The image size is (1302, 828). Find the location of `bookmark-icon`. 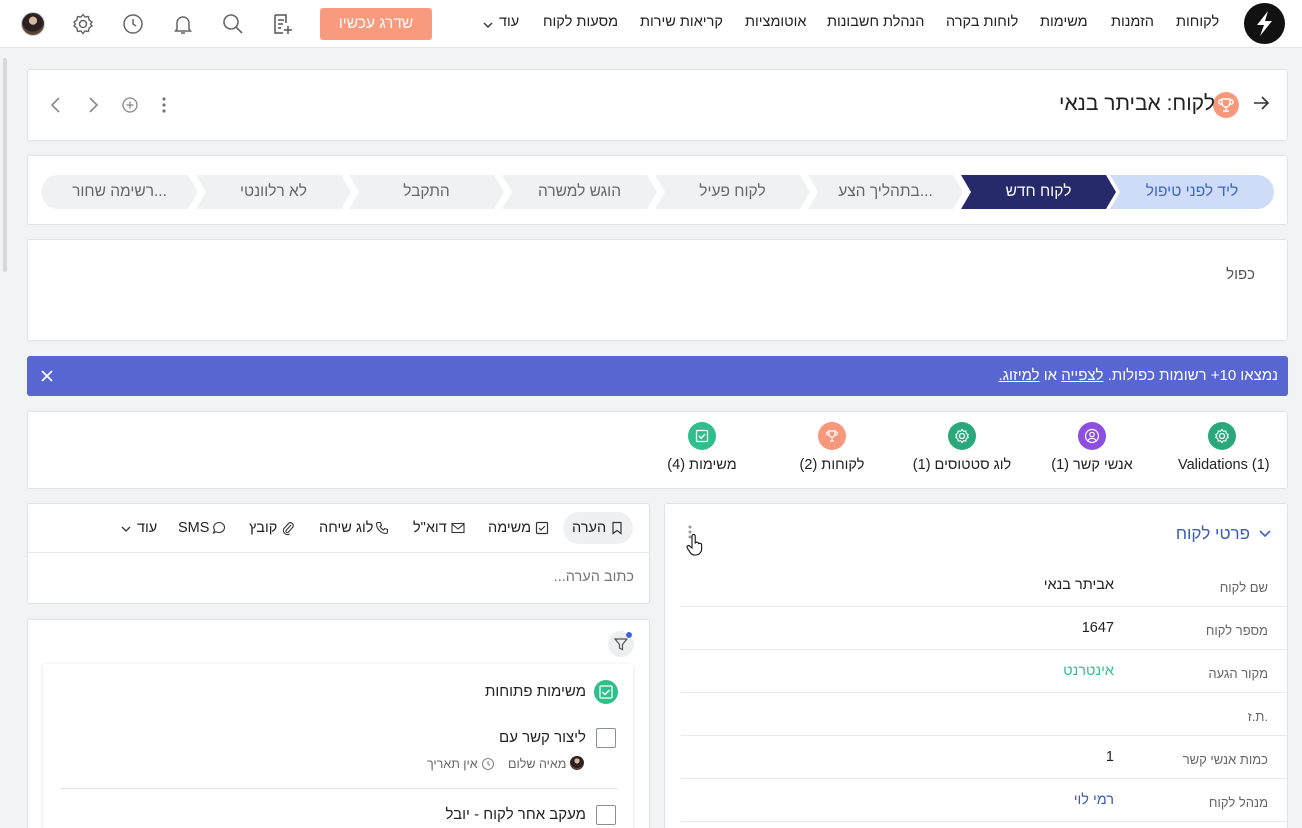

bookmark-icon is located at coordinates (617, 528).